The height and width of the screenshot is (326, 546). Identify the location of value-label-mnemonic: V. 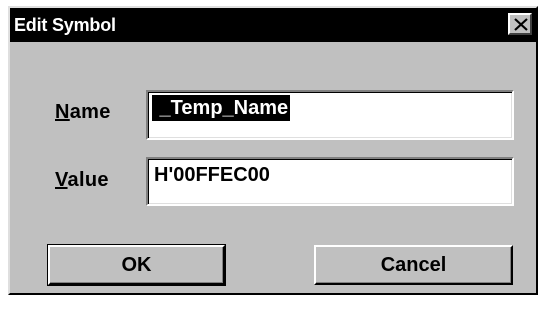
(61, 180).